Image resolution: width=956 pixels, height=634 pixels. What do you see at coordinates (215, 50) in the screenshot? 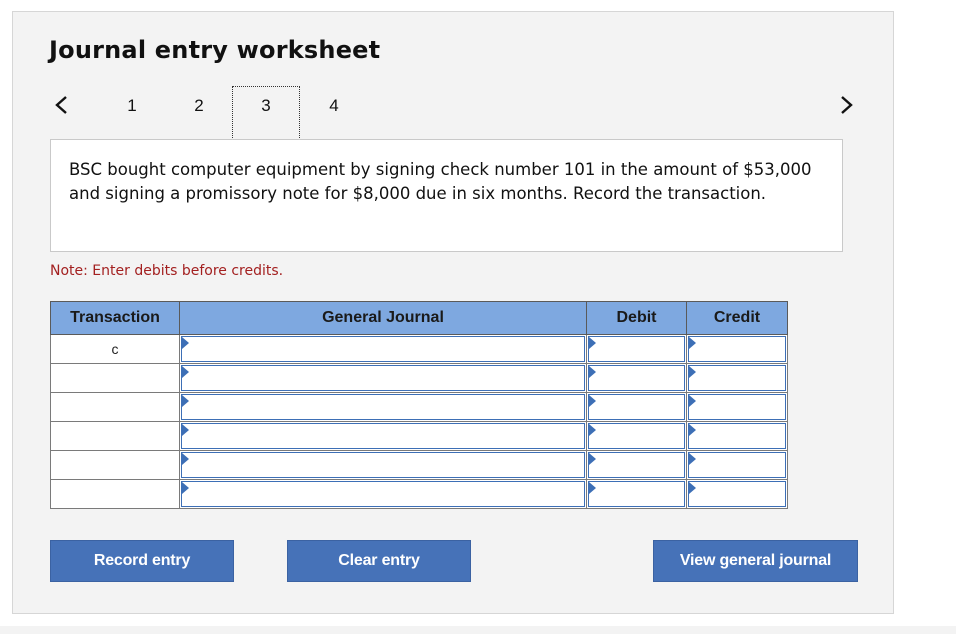
I see `worksheet-title: Journal entry worksheet` at bounding box center [215, 50].